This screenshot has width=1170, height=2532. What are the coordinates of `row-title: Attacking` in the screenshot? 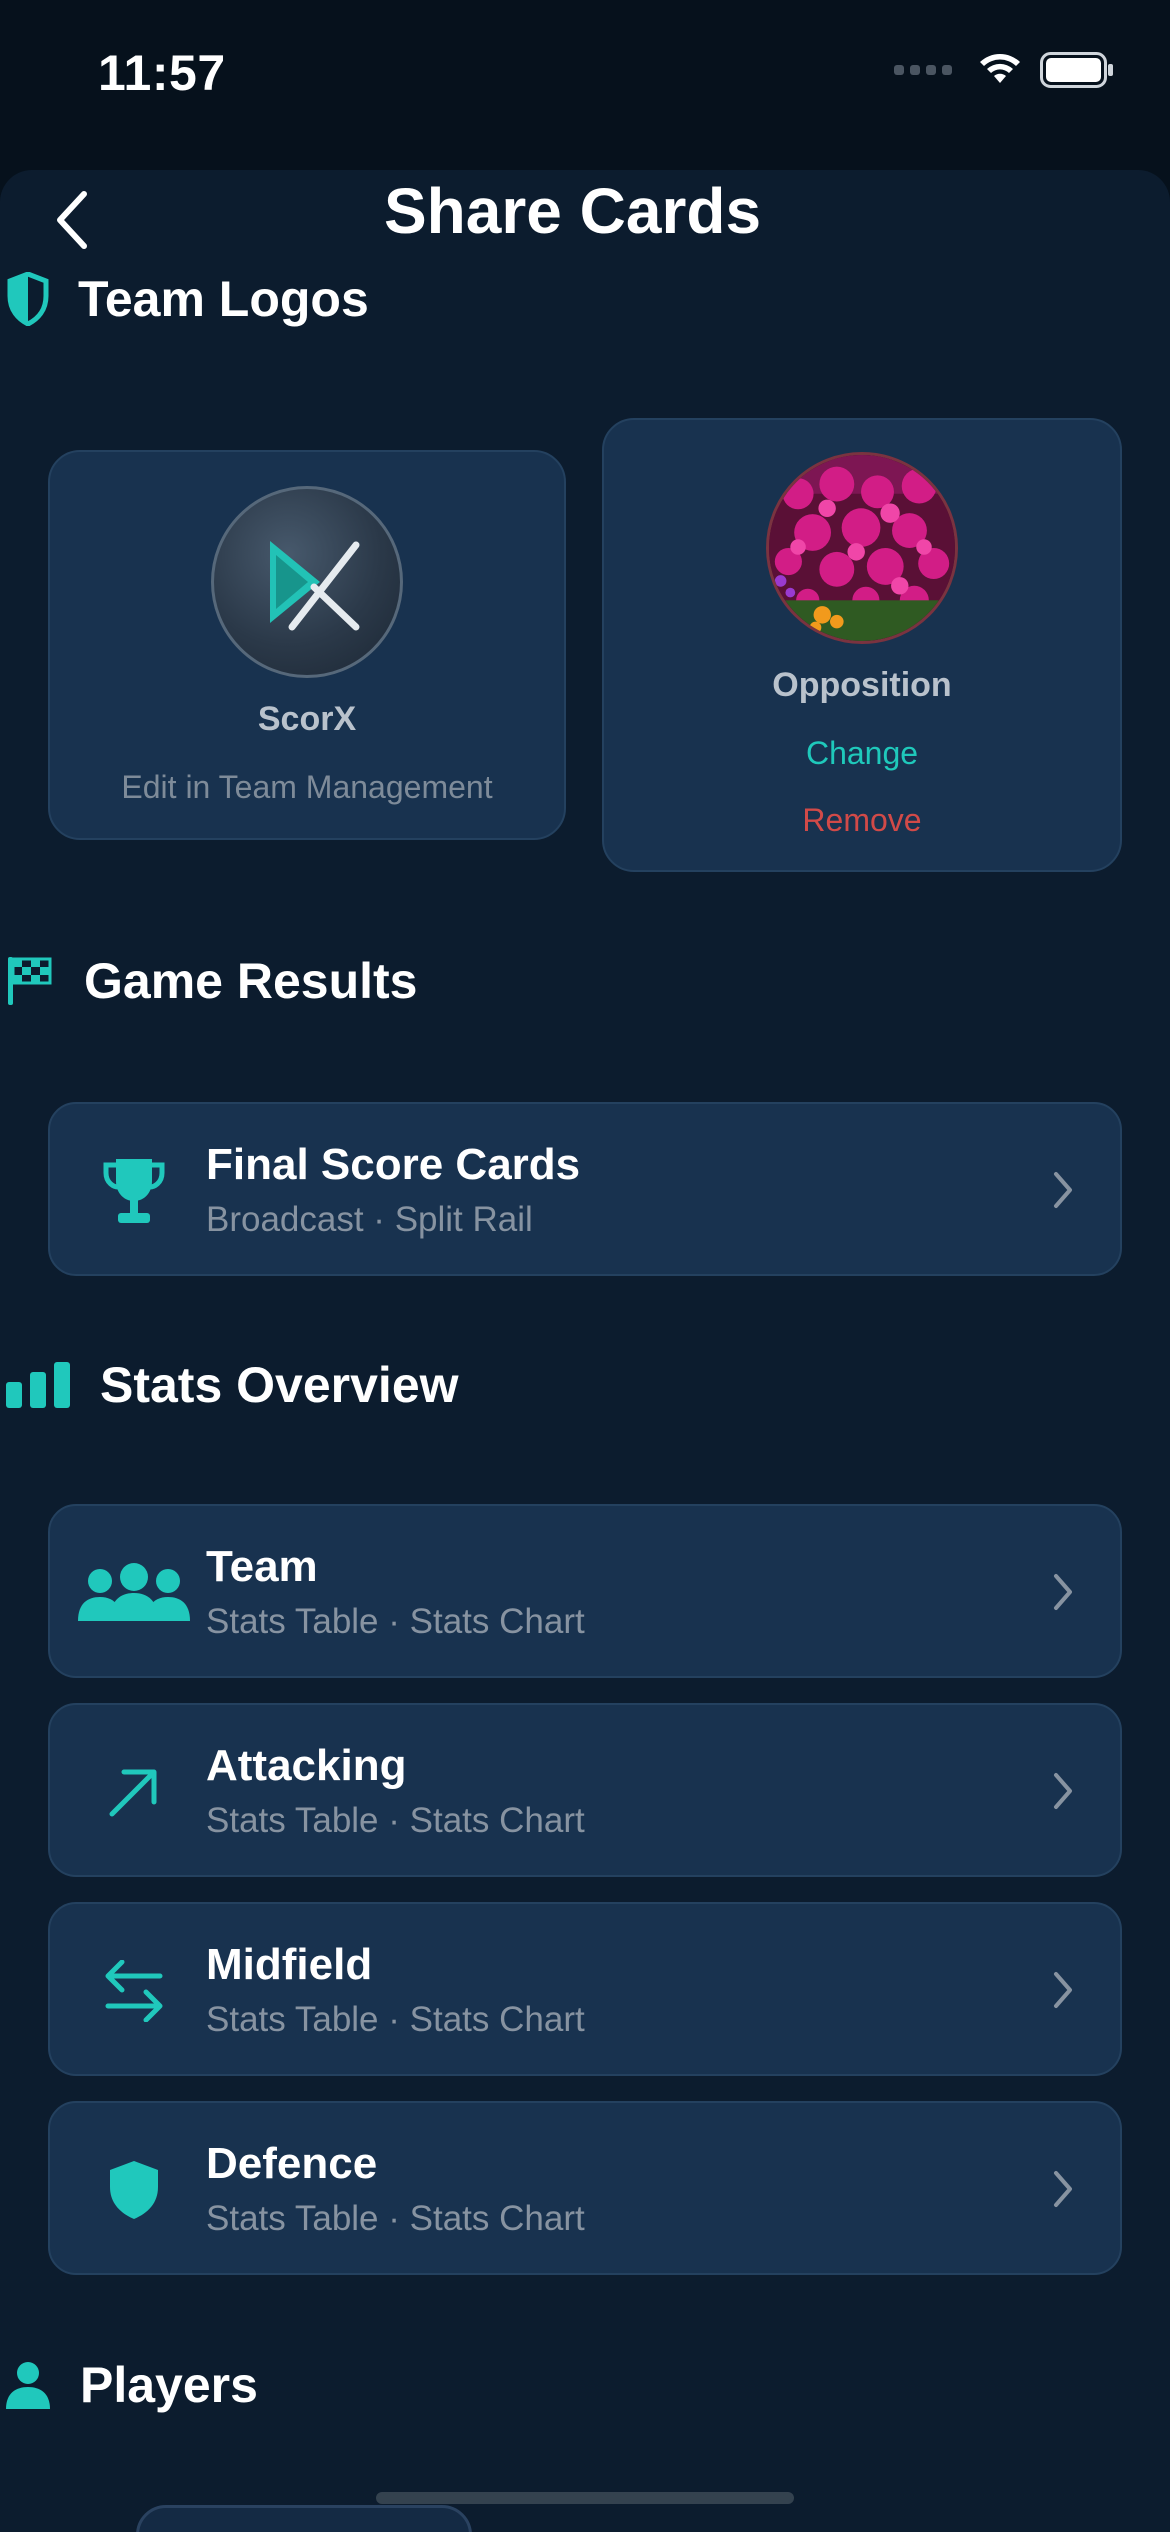 It's located at (306, 1765).